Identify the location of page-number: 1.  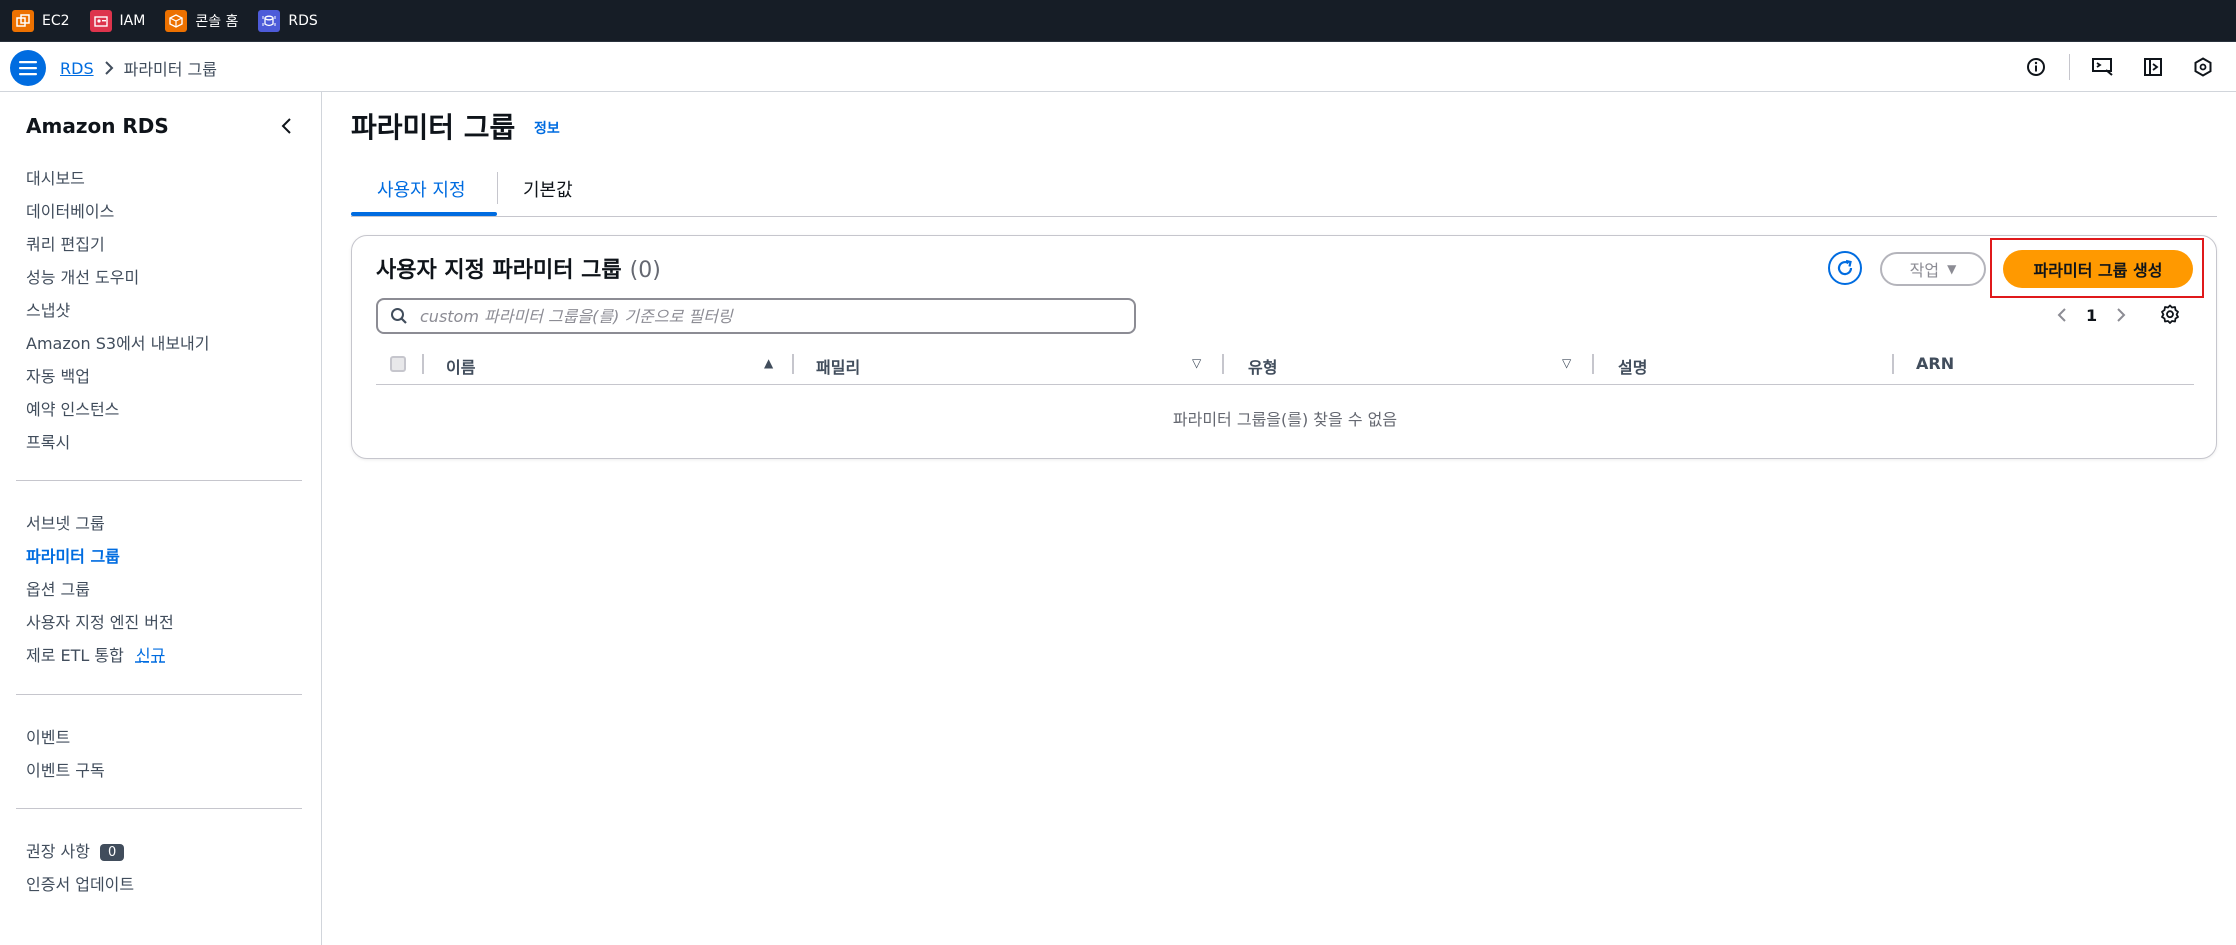
(2091, 315).